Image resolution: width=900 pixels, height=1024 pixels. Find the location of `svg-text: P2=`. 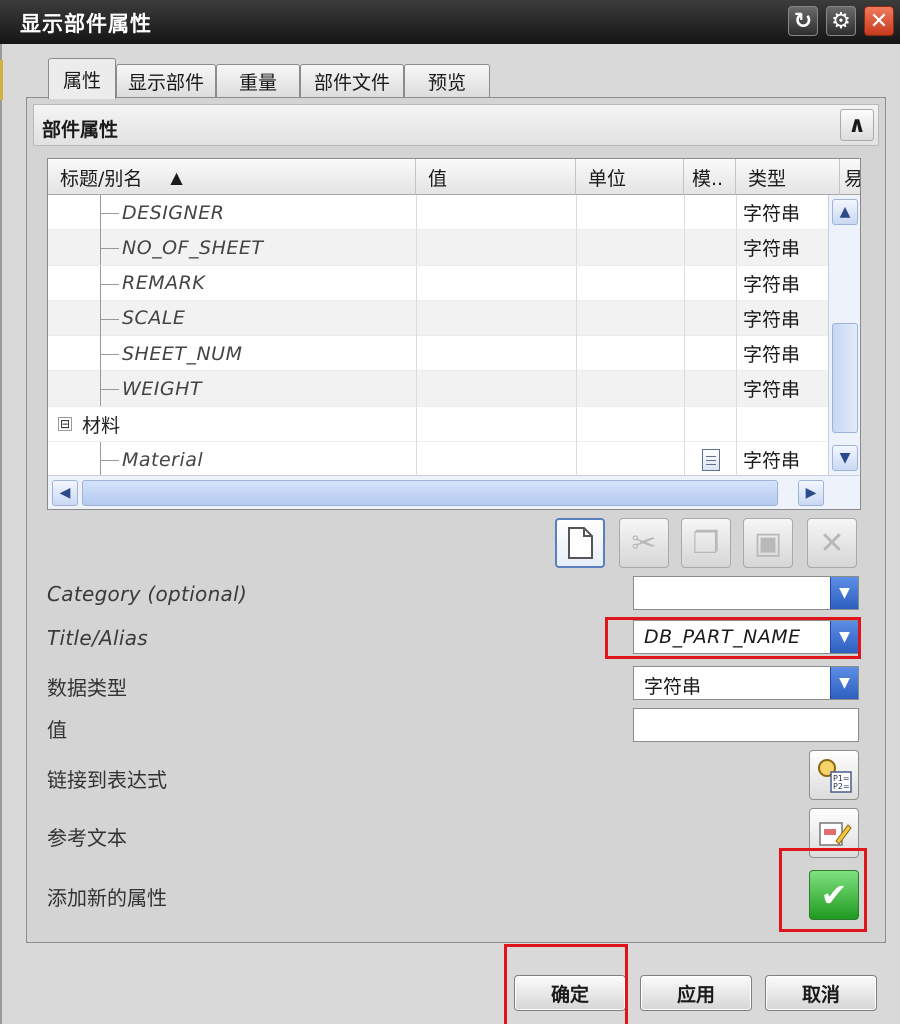

svg-text: P2= is located at coordinates (841, 786).